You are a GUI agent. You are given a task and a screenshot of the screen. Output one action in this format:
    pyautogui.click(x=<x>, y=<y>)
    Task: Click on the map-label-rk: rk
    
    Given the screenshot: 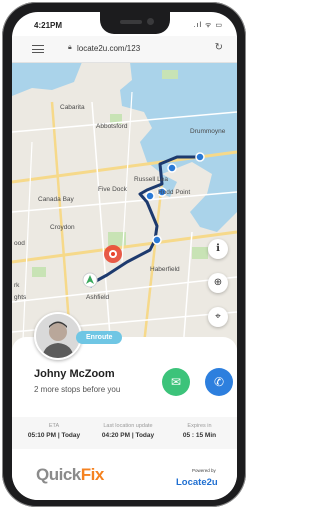 What is the action you would take?
    pyautogui.click(x=17, y=285)
    